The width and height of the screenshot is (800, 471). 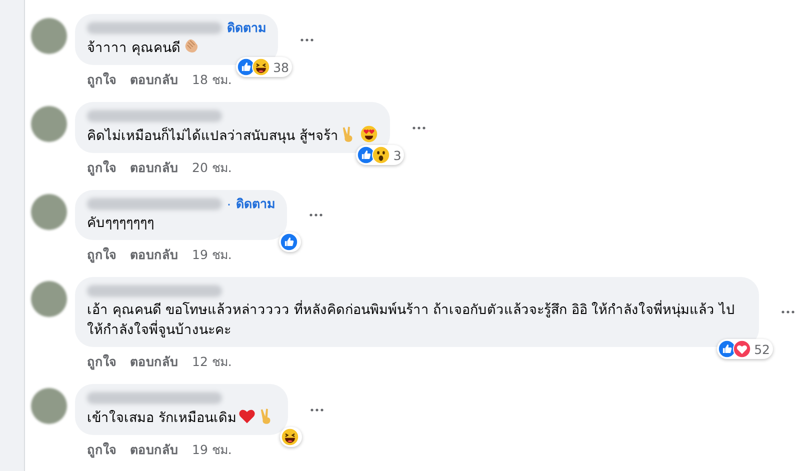 What do you see at coordinates (289, 242) in the screenshot?
I see `like-reaction-icon` at bounding box center [289, 242].